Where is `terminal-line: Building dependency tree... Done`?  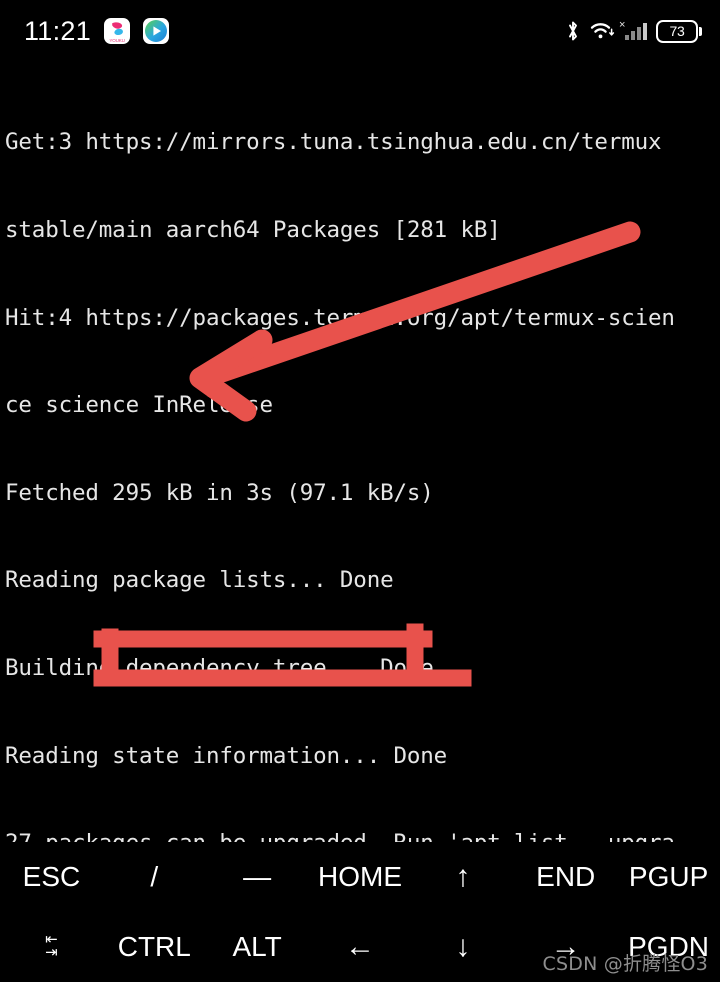
terminal-line: Building dependency tree... Done is located at coordinates (219, 667).